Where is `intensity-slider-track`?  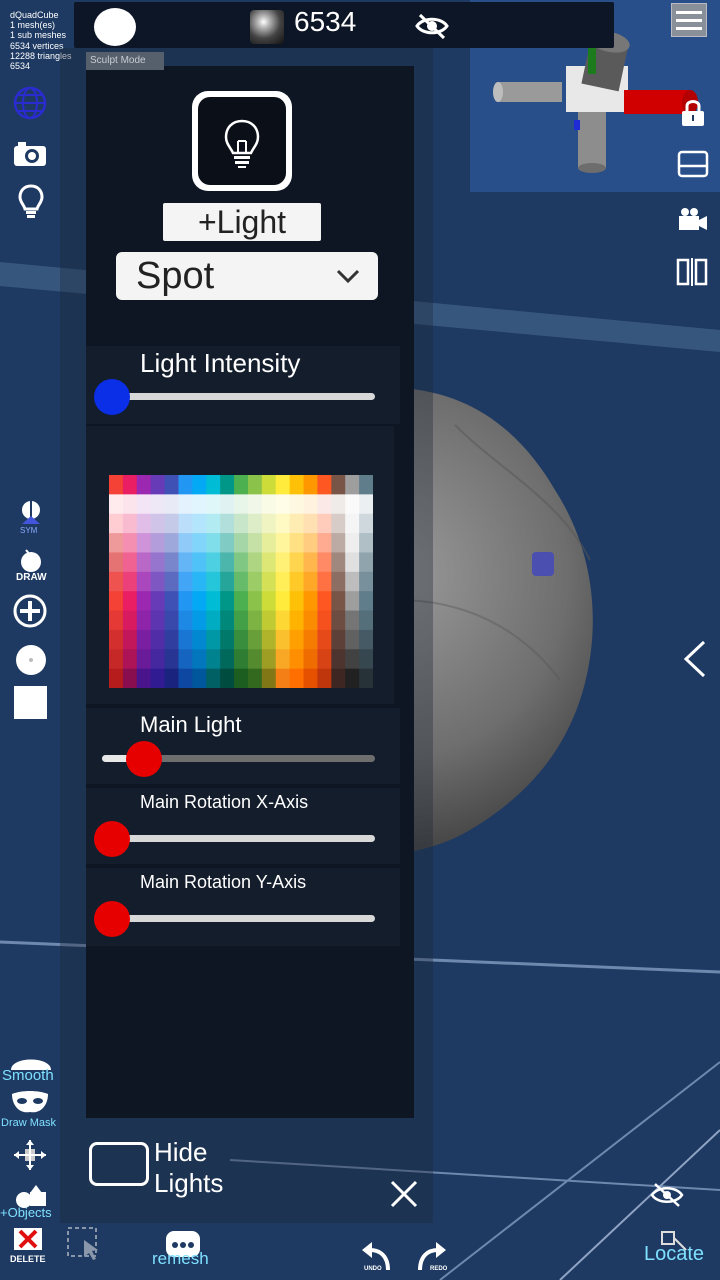 intensity-slider-track is located at coordinates (234, 397).